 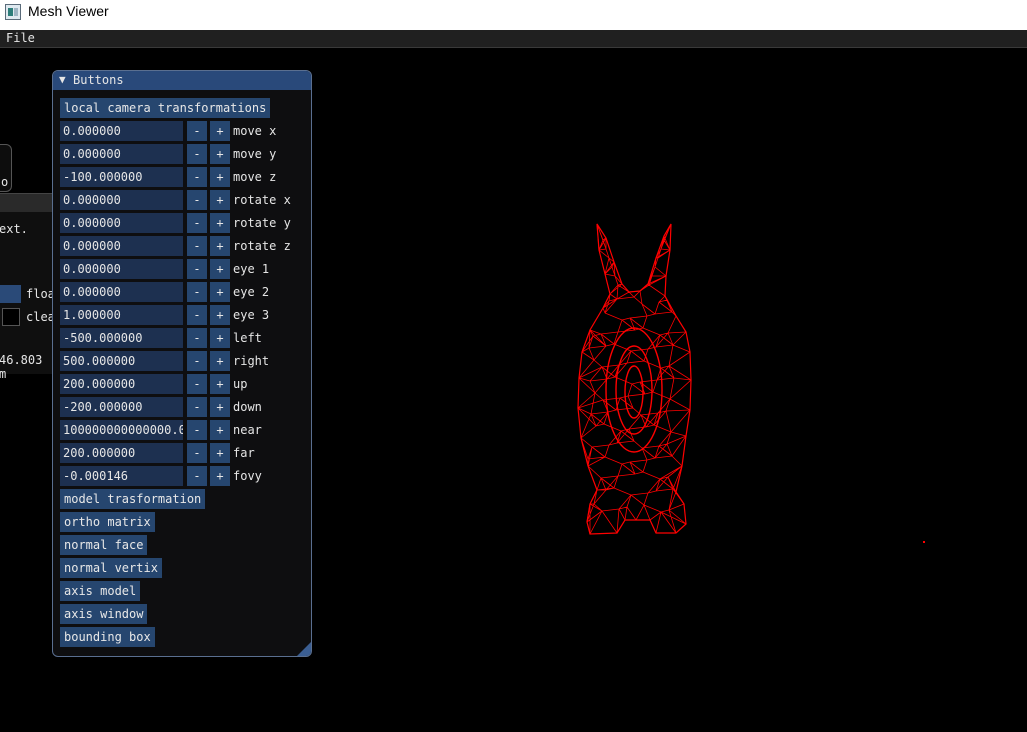 What do you see at coordinates (27, 203) in the screenshot?
I see `background-window-header` at bounding box center [27, 203].